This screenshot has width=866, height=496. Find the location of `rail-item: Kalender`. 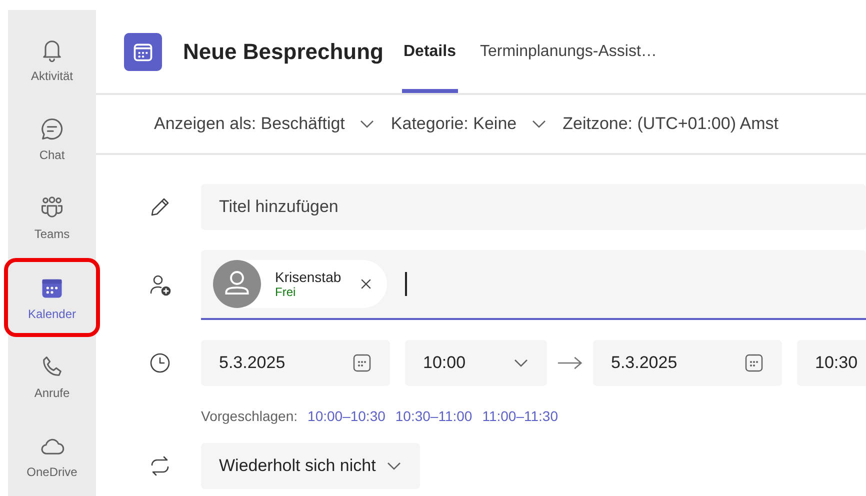

rail-item: Kalender is located at coordinates (52, 298).